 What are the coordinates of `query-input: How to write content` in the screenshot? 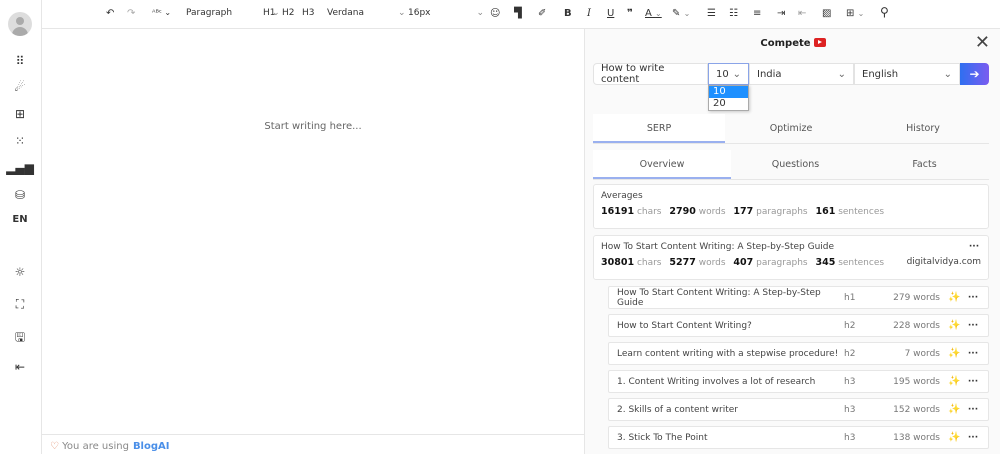 It's located at (650, 74).